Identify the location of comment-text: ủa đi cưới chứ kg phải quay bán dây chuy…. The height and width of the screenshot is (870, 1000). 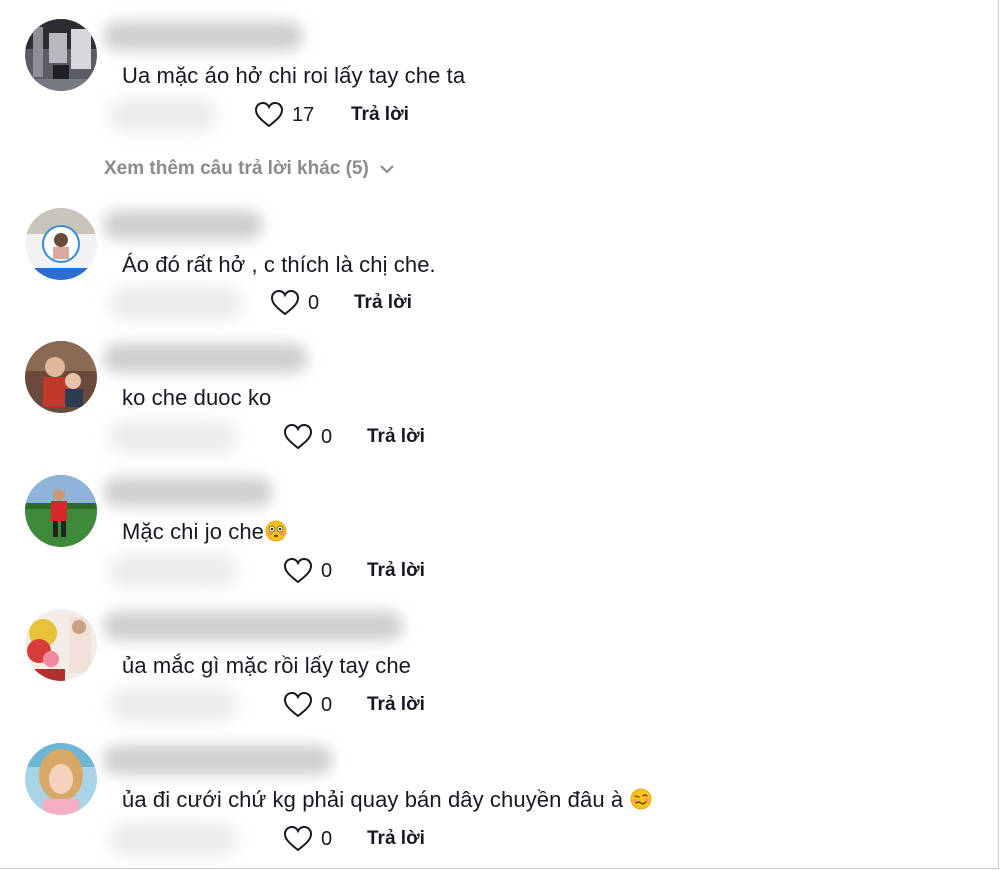
(387, 800).